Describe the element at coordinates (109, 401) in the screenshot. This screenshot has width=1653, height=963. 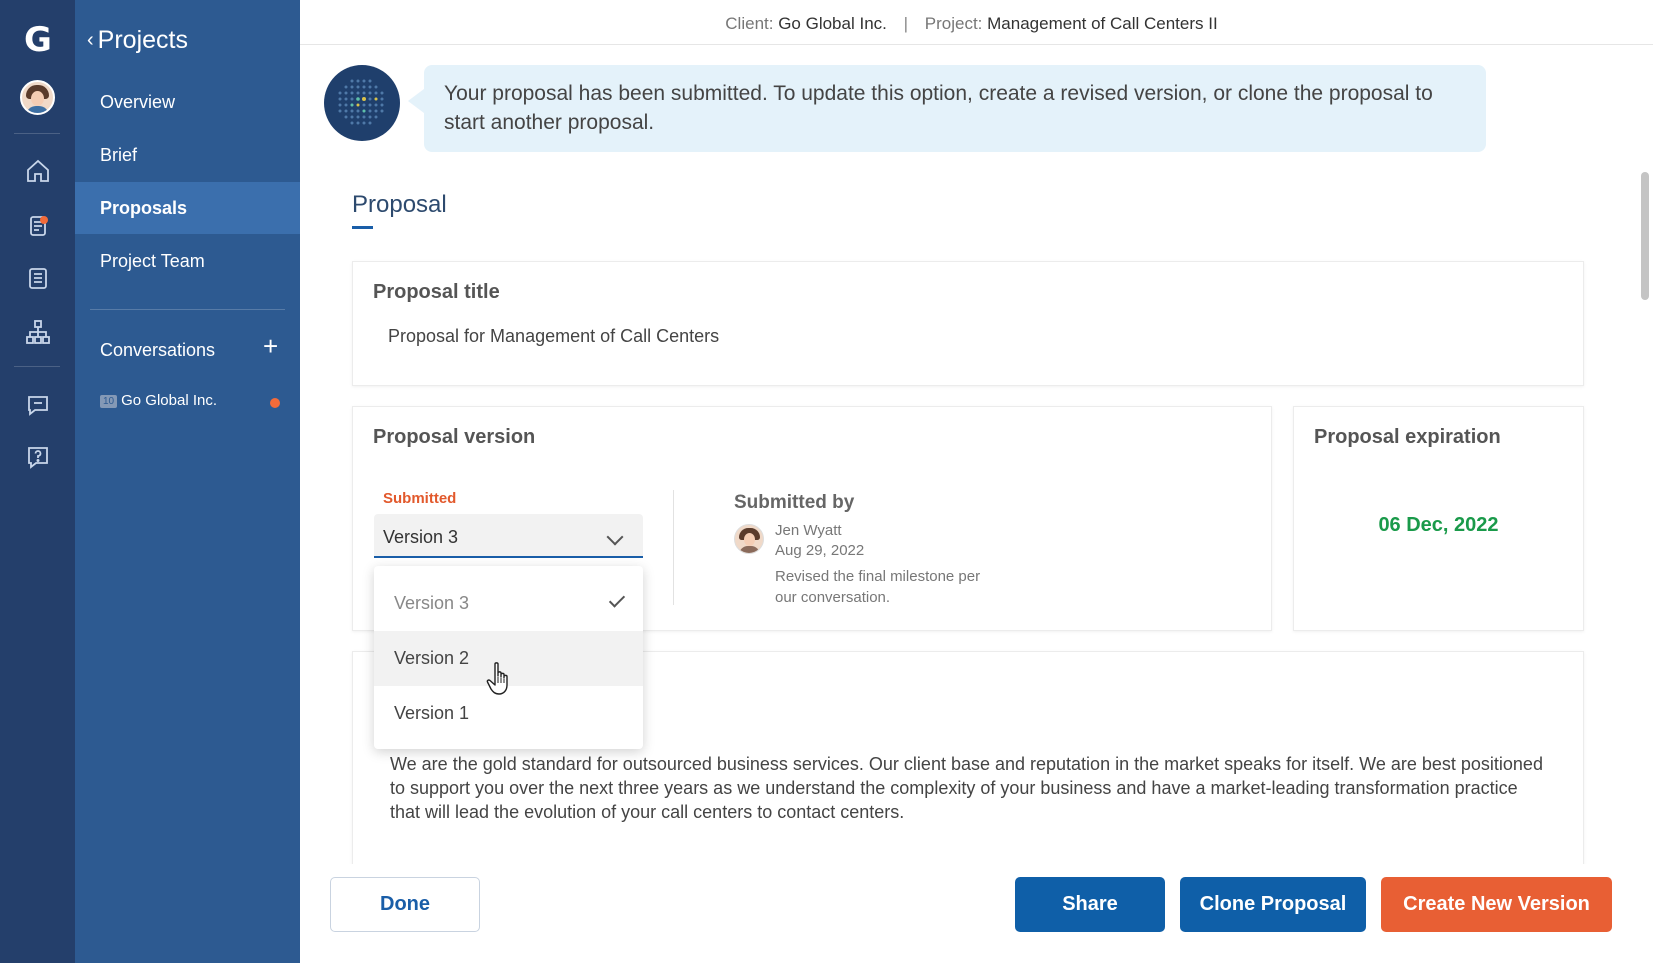
I see `conversation-count-badge: 10` at that location.